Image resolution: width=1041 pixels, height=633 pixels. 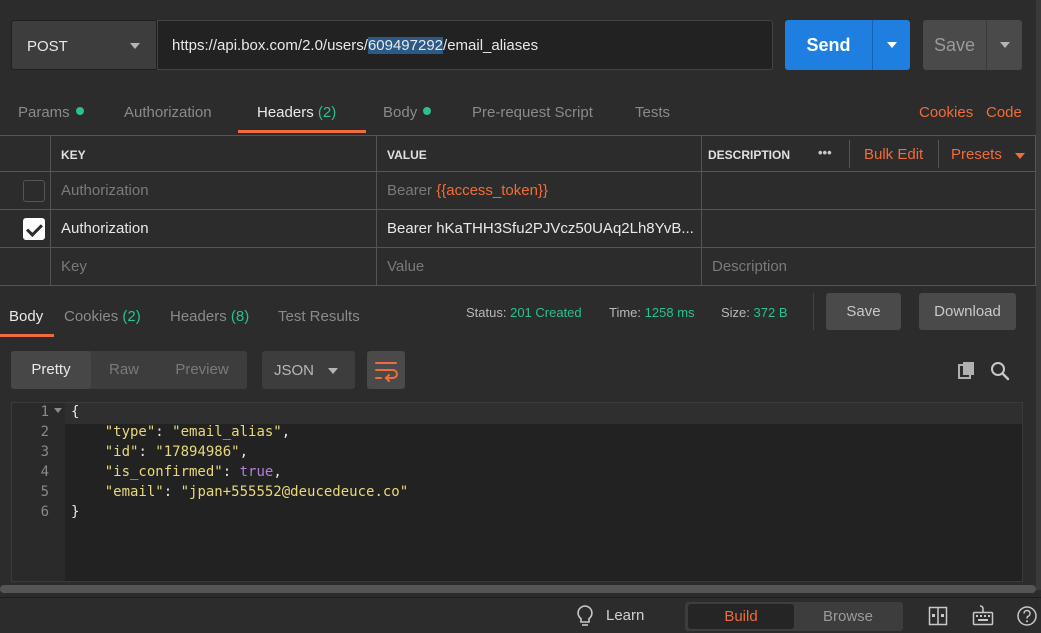 I want to click on json-string-value: "email_alias", so click(x=227, y=432).